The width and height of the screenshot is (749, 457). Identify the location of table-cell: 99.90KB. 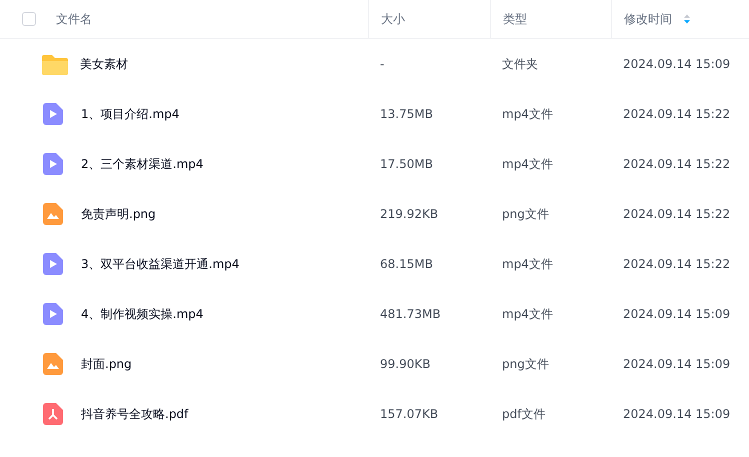
(405, 364).